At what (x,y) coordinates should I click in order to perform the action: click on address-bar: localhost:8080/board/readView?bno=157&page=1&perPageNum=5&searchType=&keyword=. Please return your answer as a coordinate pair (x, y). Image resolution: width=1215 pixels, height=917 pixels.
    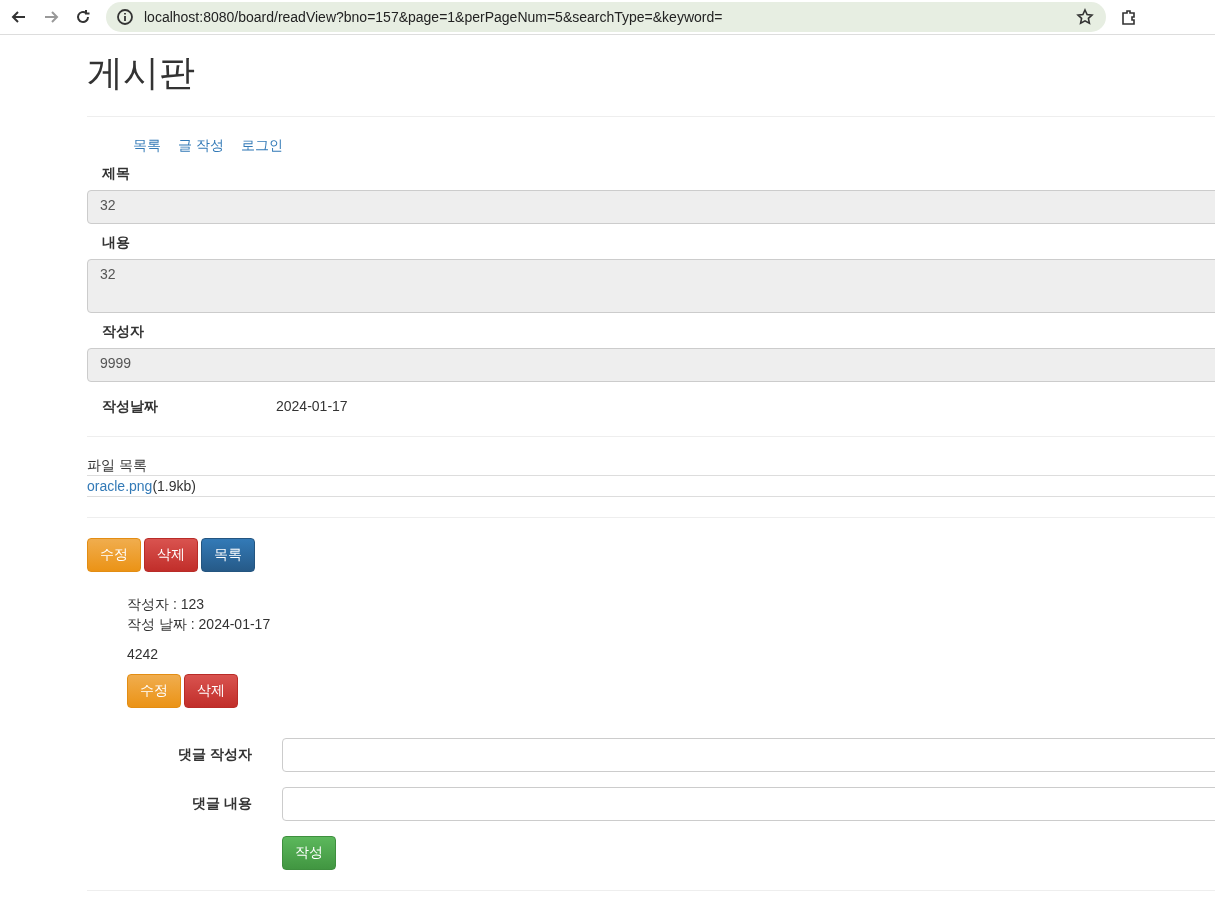
    Looking at the image, I should click on (606, 17).